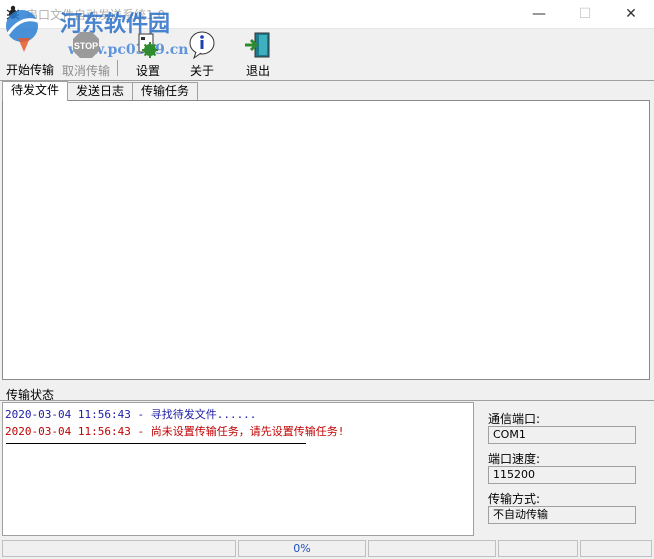 This screenshot has height=559, width=654. I want to click on exit-label: 退出, so click(257, 71).